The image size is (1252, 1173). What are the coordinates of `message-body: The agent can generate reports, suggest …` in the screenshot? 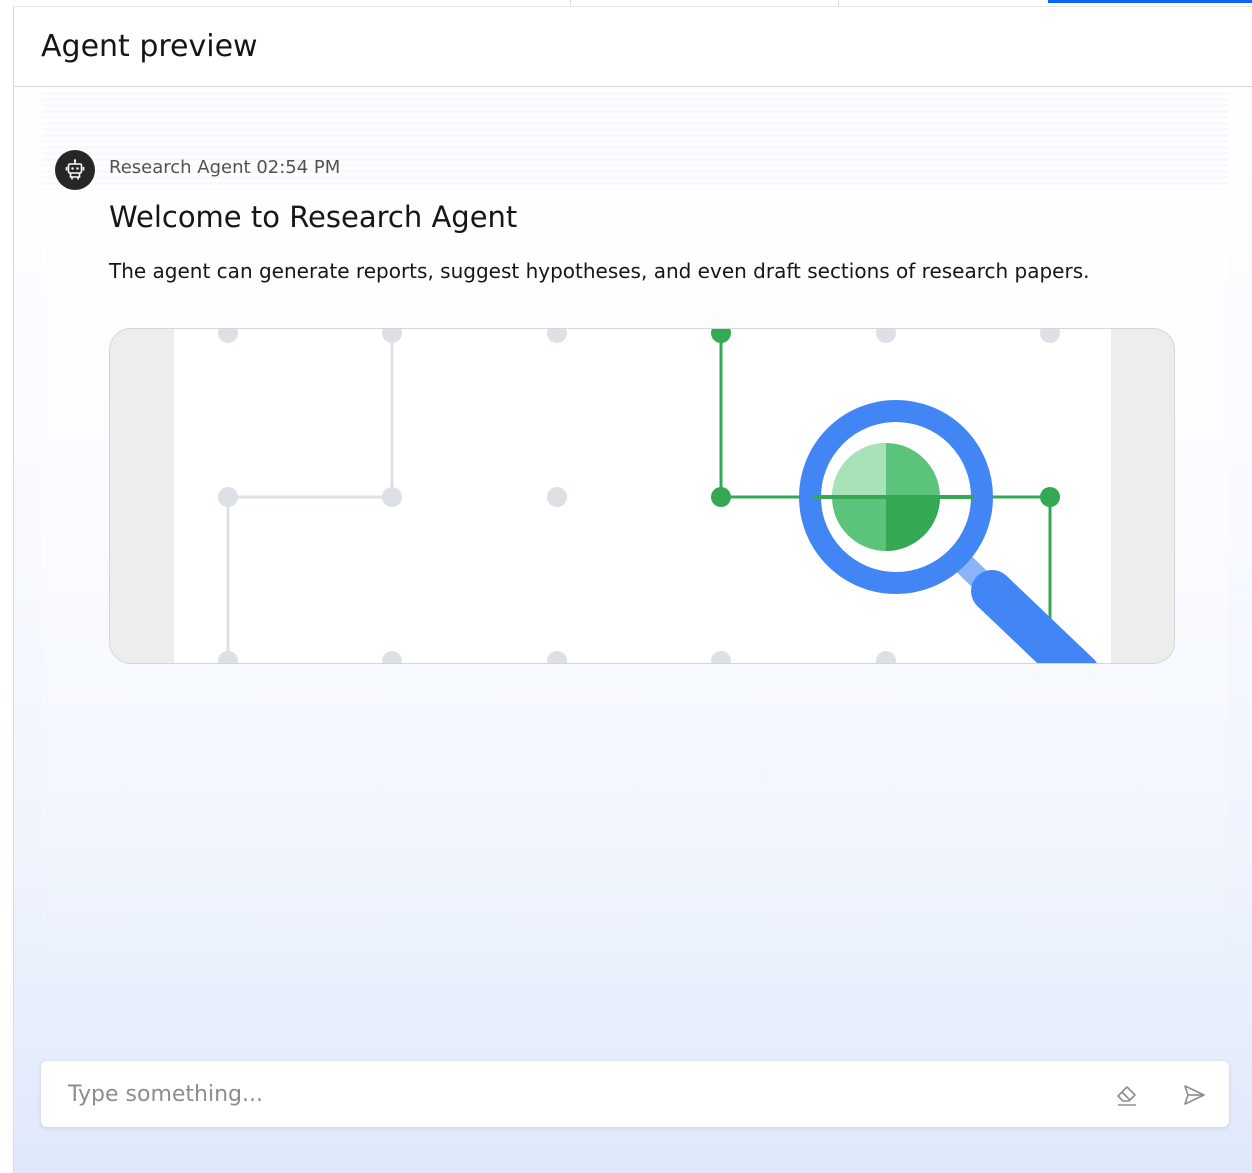 It's located at (599, 271).